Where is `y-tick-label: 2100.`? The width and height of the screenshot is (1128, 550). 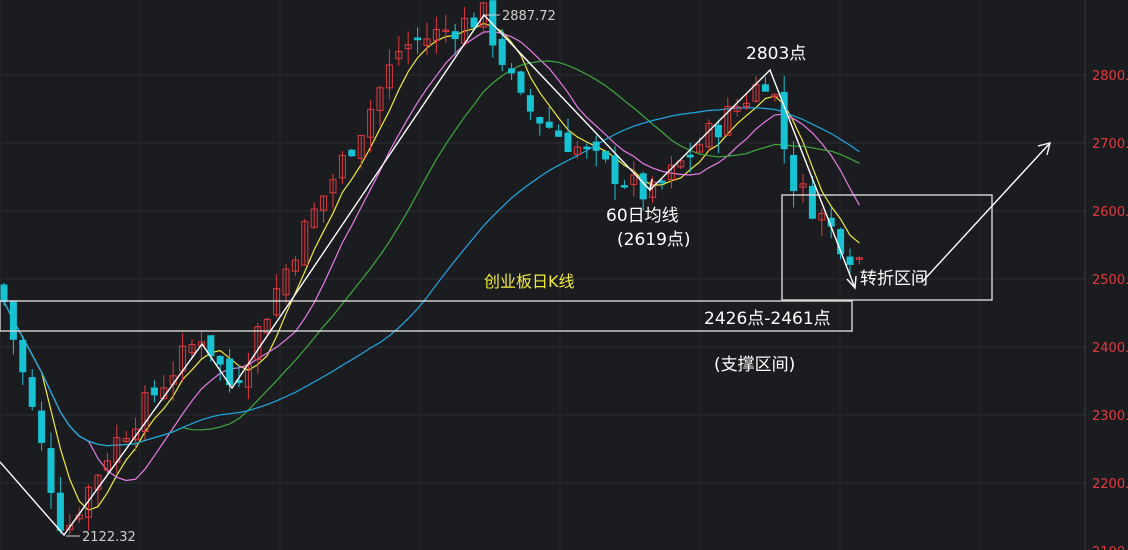
y-tick-label: 2100. is located at coordinates (1110, 547).